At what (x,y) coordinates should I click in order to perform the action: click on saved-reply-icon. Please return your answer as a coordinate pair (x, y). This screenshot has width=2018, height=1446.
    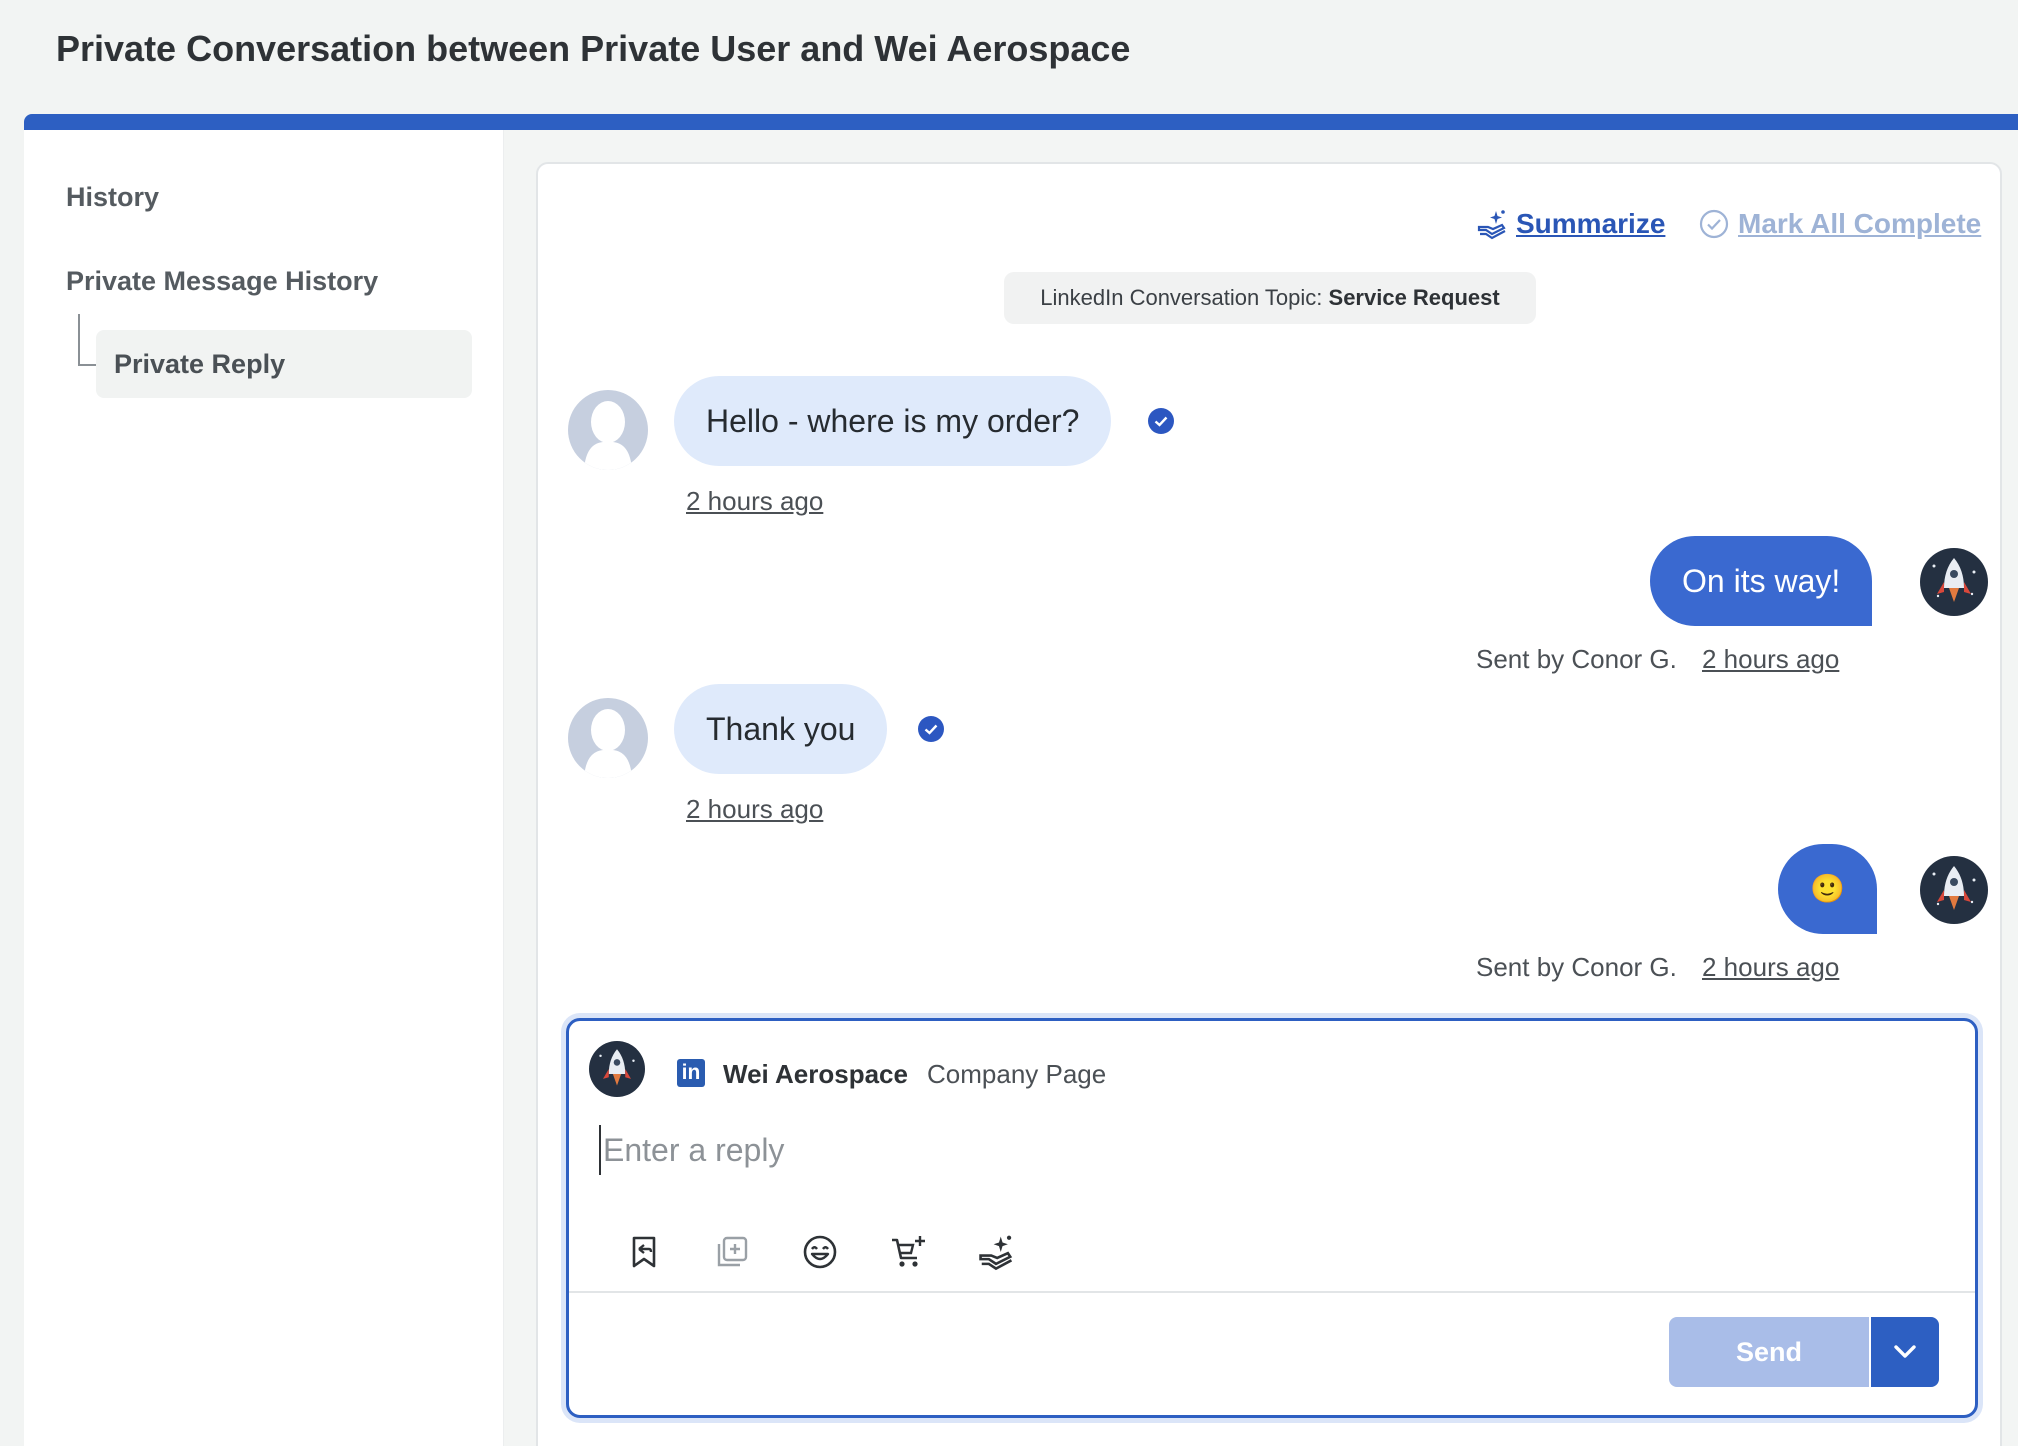
    Looking at the image, I should click on (644, 1252).